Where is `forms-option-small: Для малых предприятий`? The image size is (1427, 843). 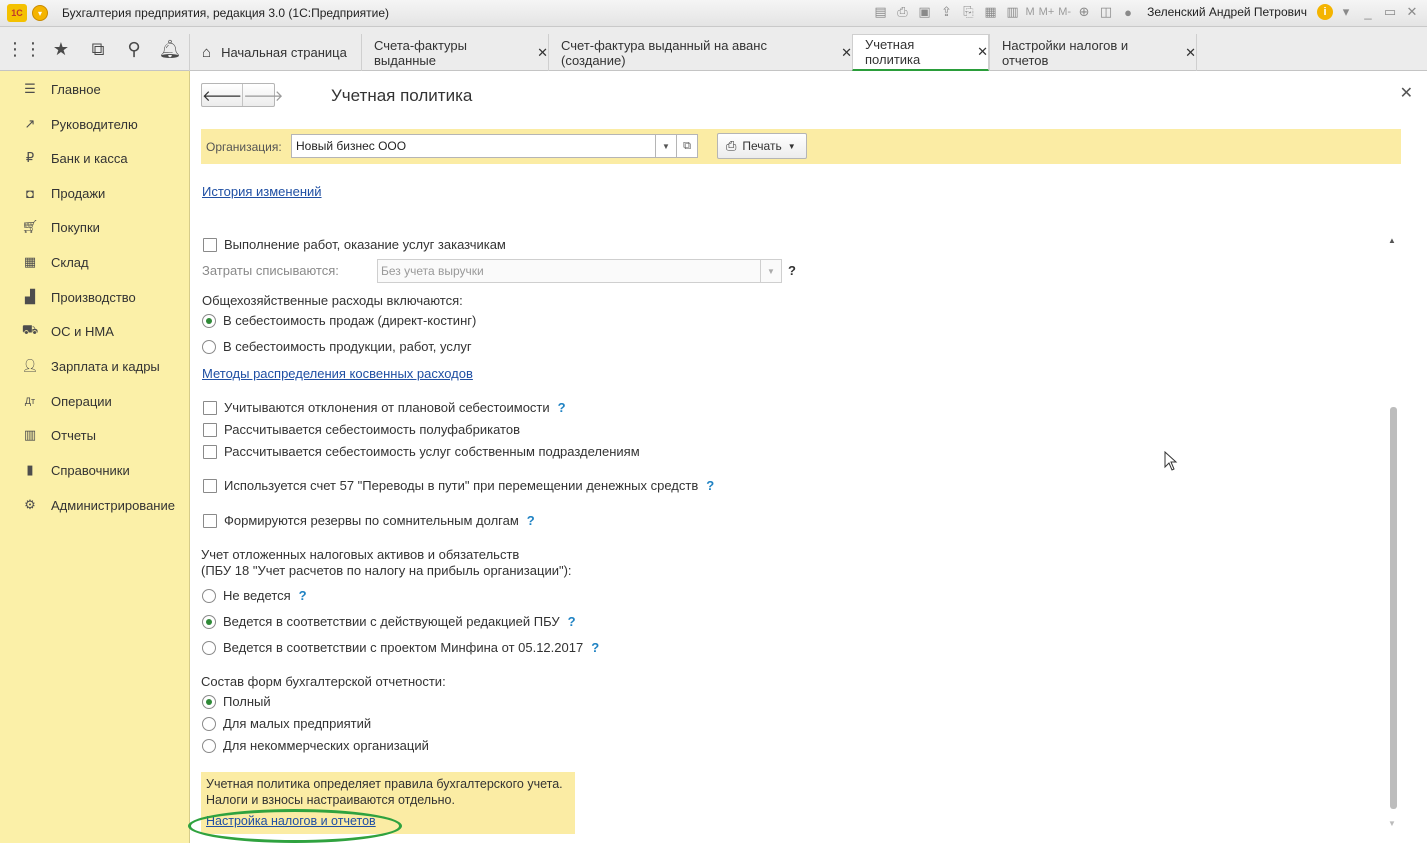
forms-option-small: Для малых предприятий is located at coordinates (286, 723).